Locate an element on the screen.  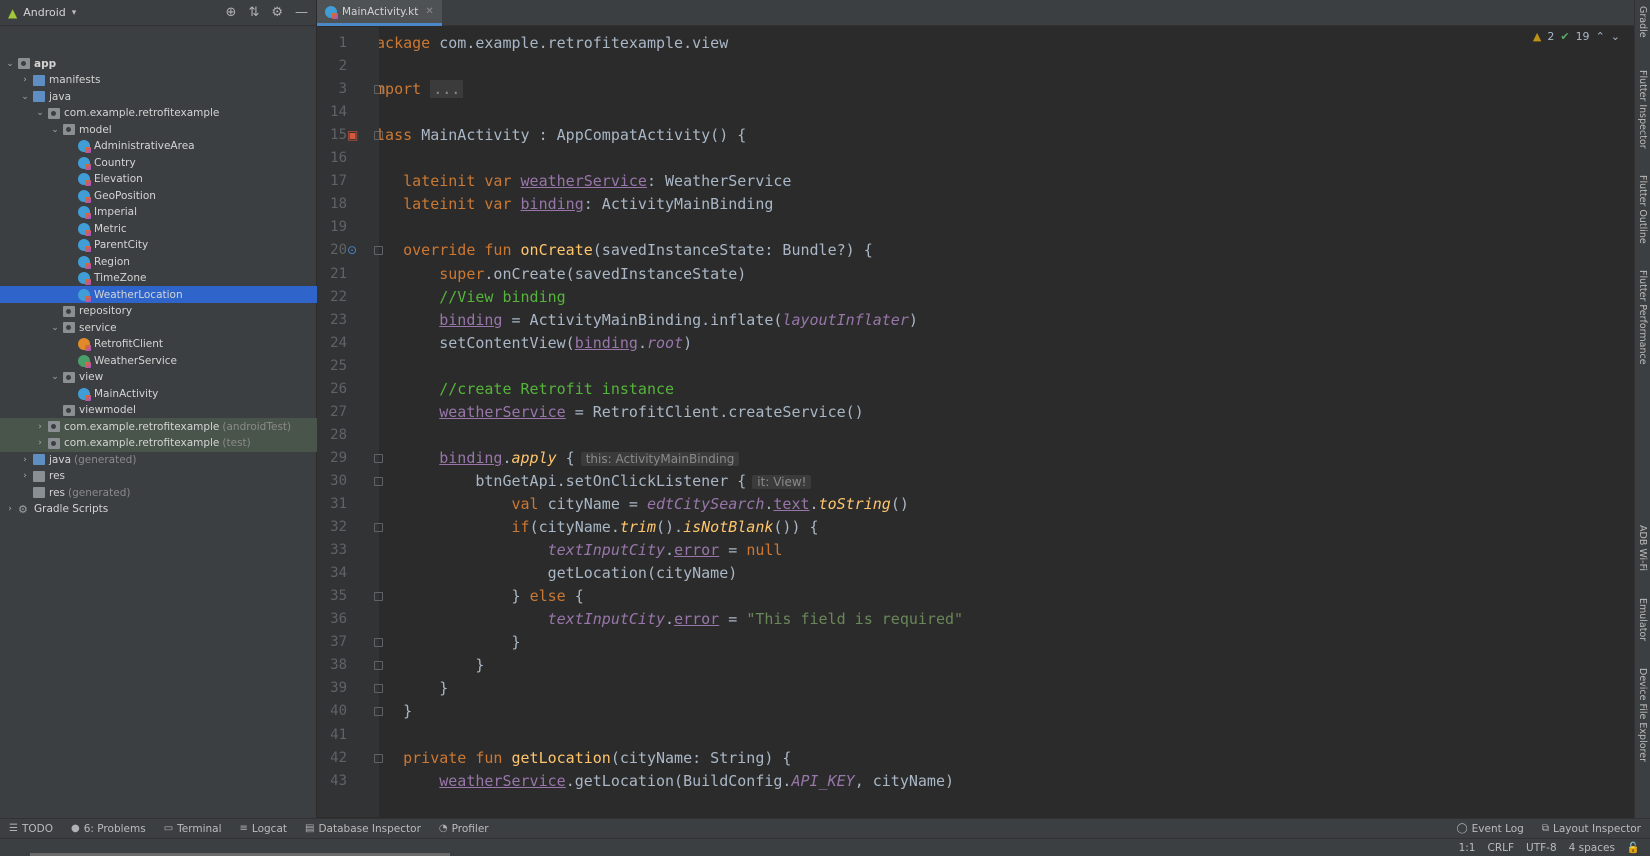
tool-gradle: Gradle is located at coordinates (1642, 22).